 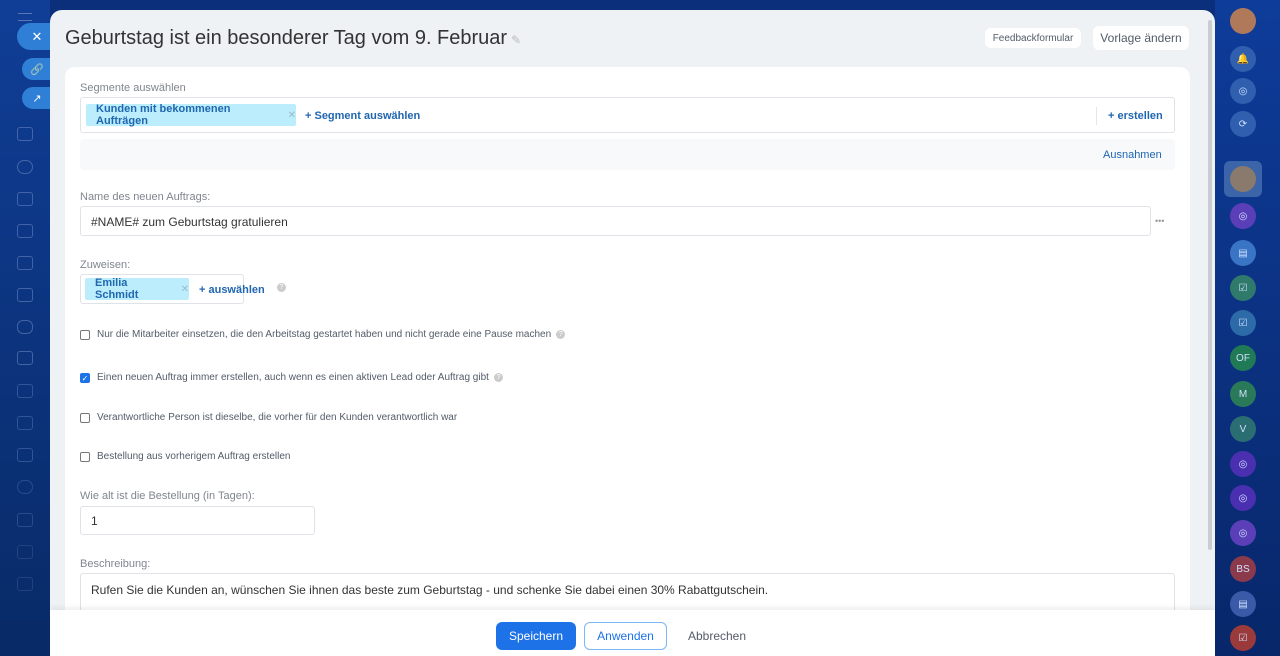 What do you see at coordinates (25, 423) in the screenshot?
I see `store-icon` at bounding box center [25, 423].